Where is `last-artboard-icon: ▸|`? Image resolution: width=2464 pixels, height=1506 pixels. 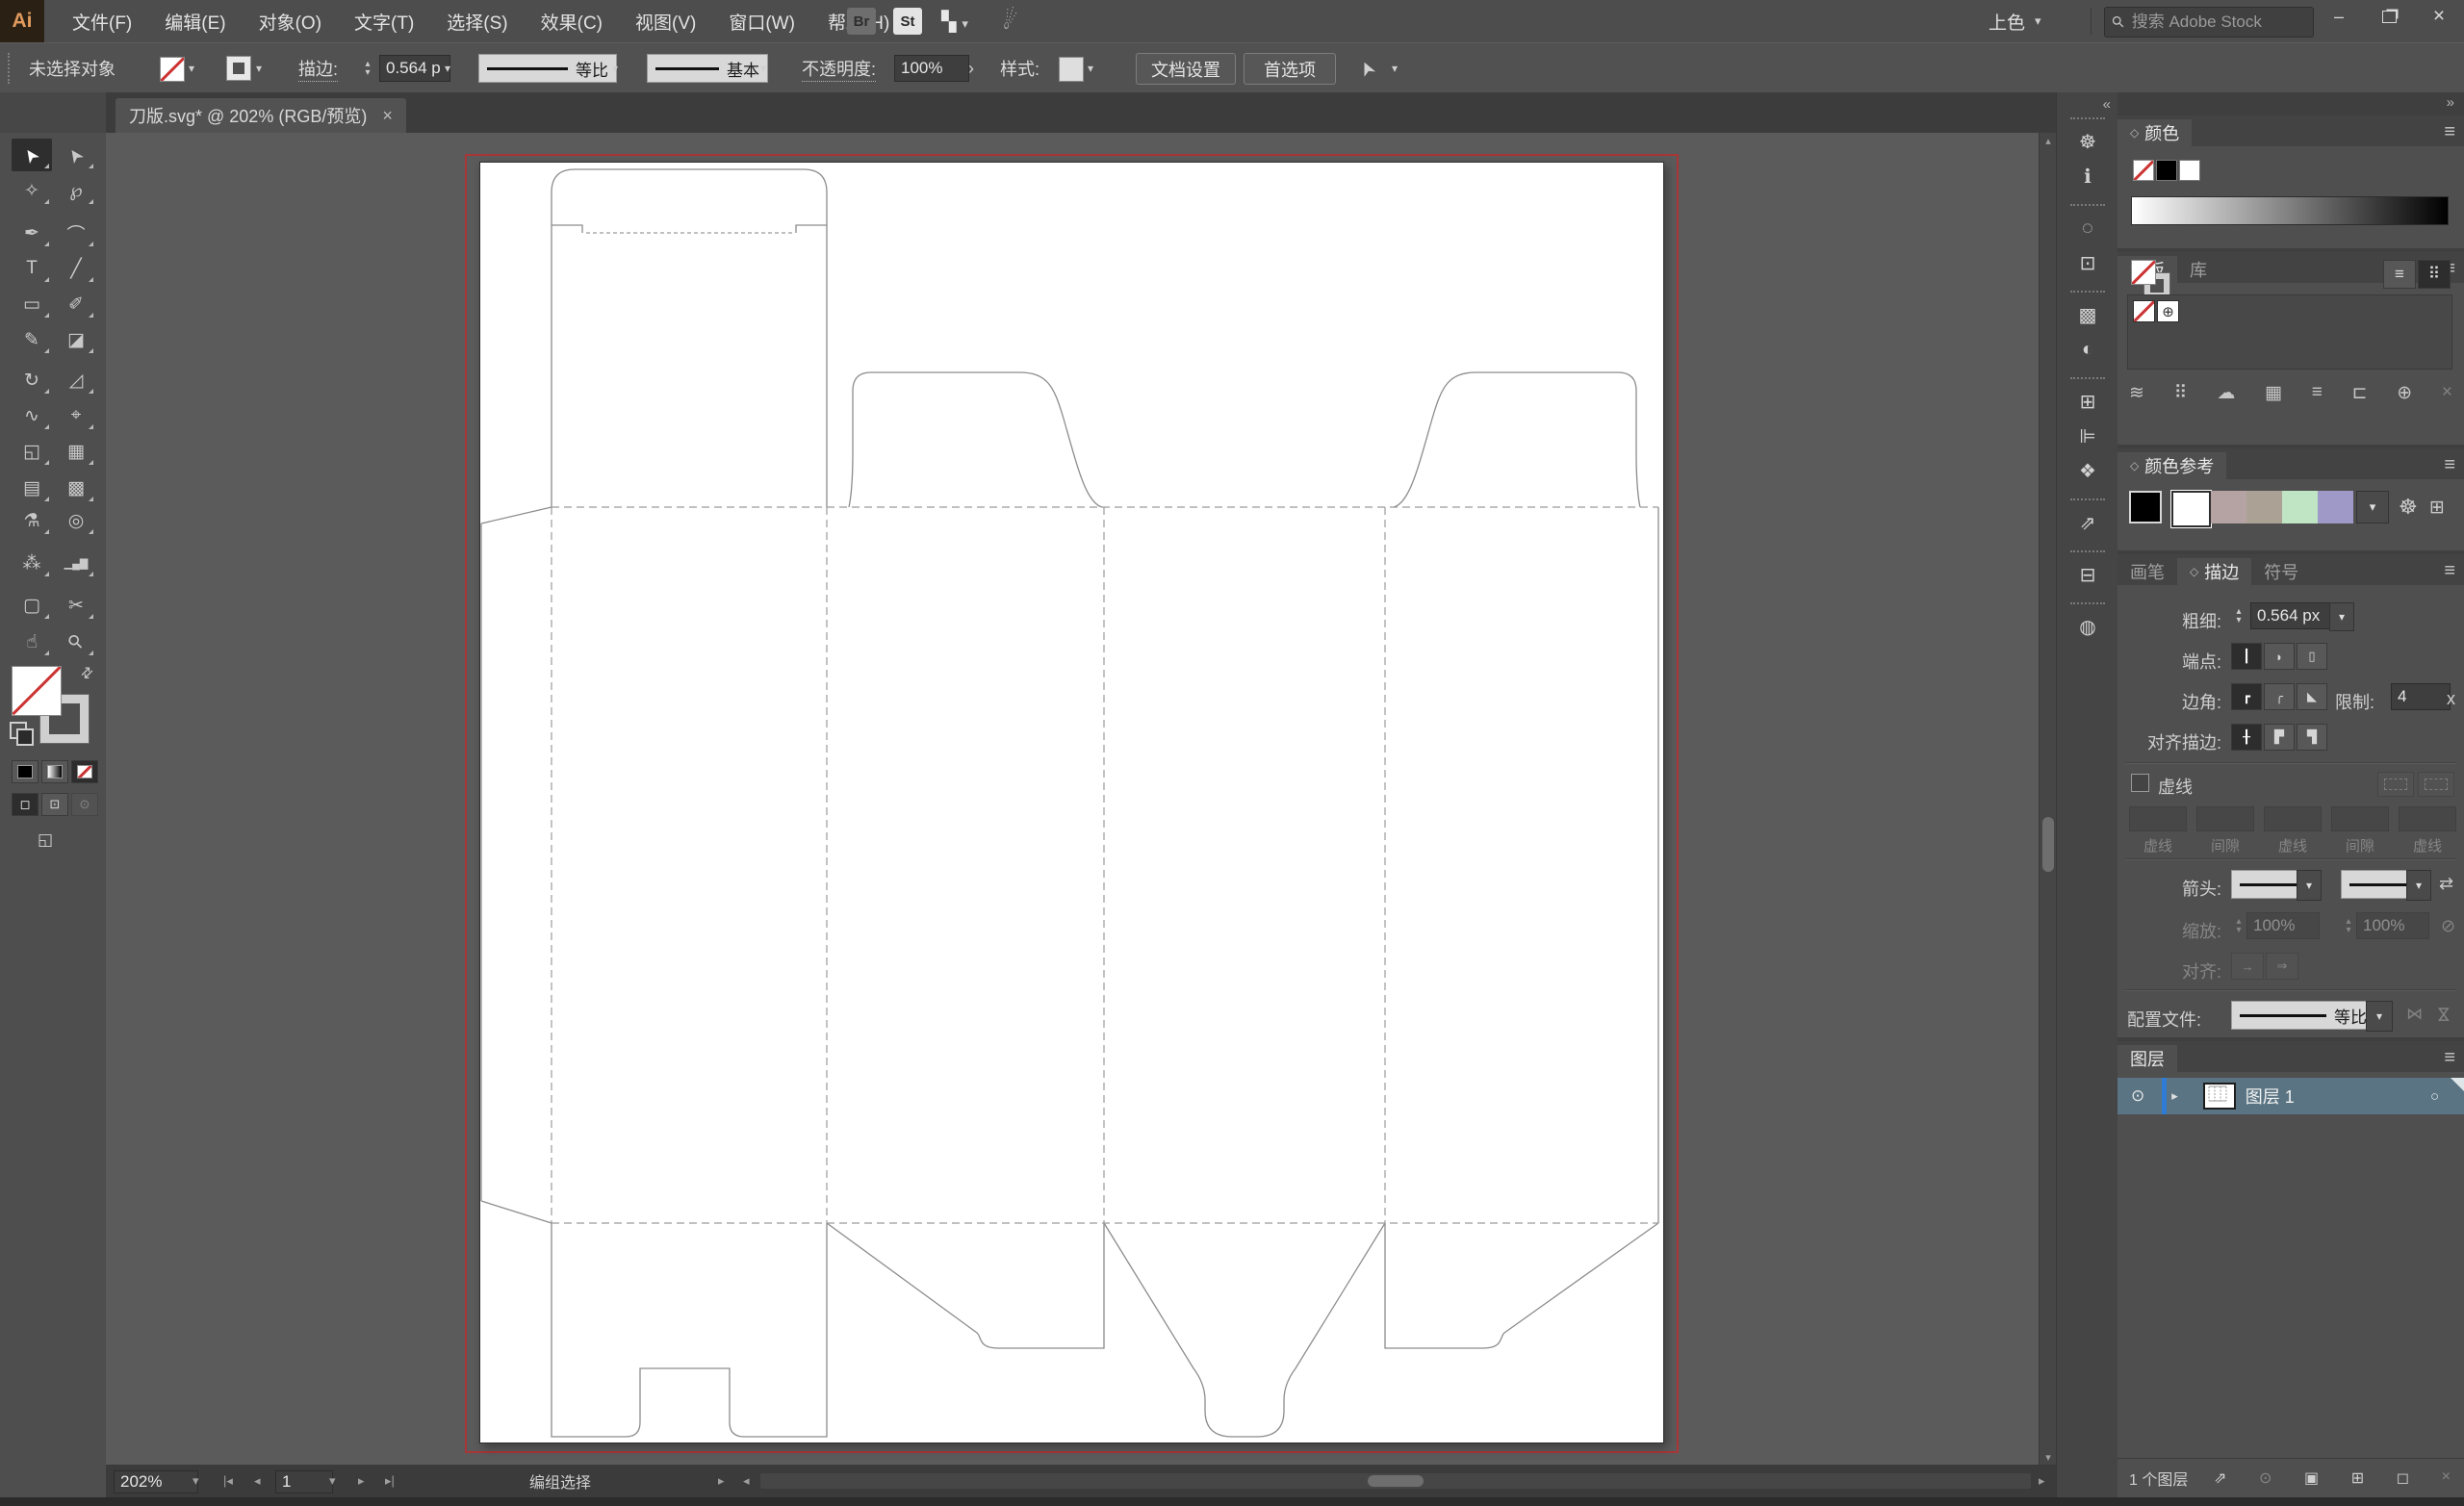 last-artboard-icon: ▸| is located at coordinates (390, 1481).